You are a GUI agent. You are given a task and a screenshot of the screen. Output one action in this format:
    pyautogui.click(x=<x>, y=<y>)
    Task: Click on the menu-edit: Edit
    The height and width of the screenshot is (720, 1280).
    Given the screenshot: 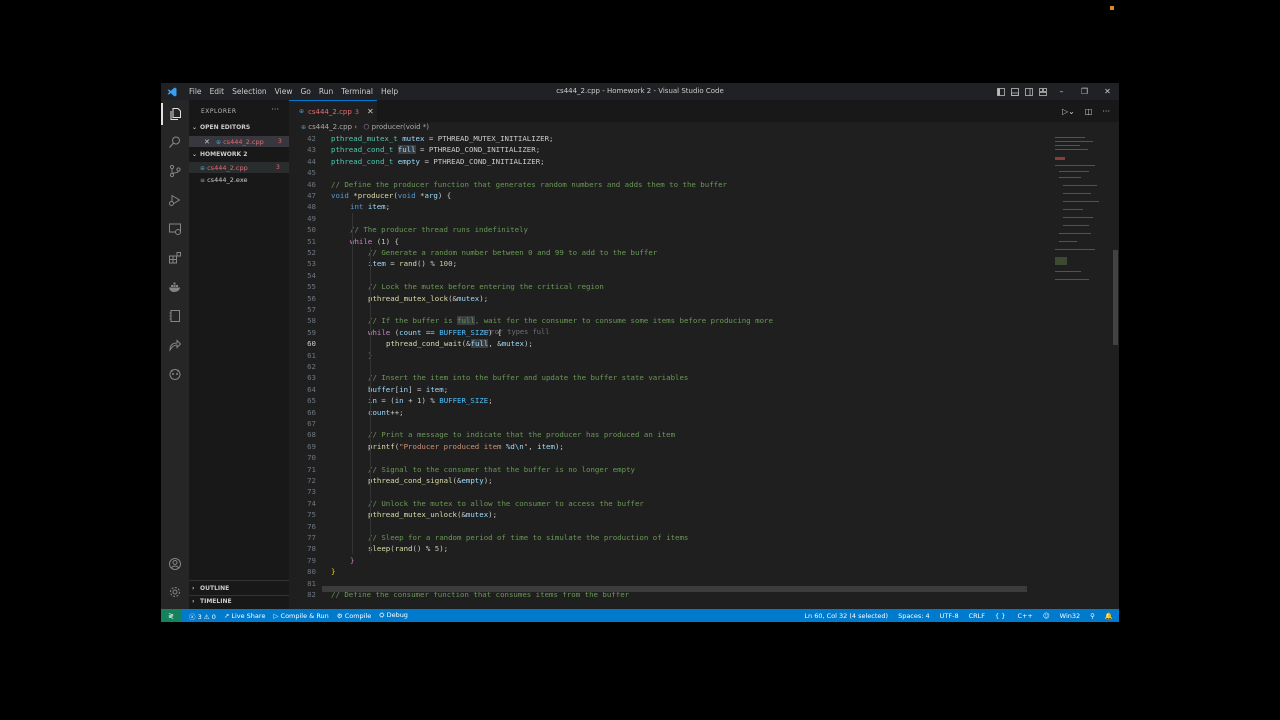 What is the action you would take?
    pyautogui.click(x=217, y=91)
    